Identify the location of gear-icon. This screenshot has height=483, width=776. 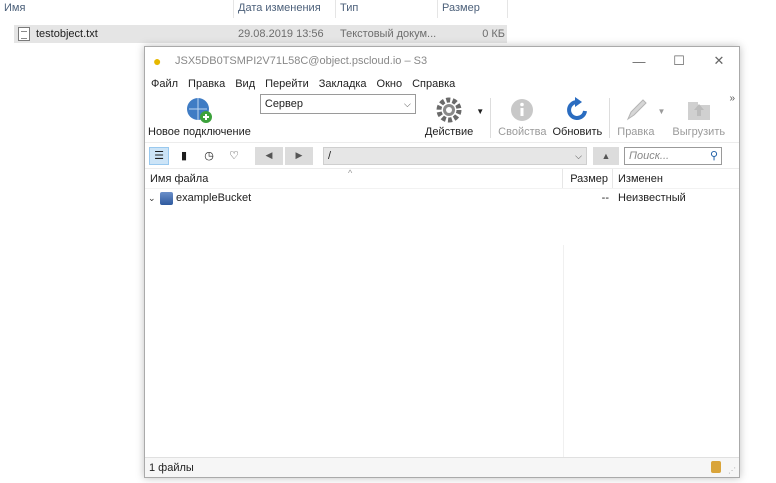
(449, 110).